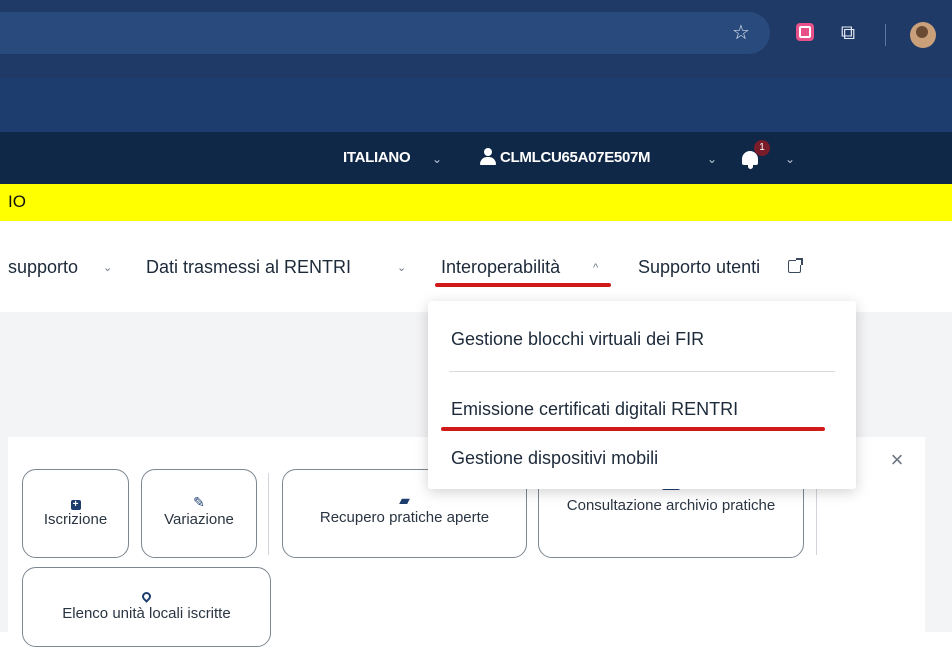  Describe the element at coordinates (377, 158) in the screenshot. I see `language-selector: ITALIANO` at that location.